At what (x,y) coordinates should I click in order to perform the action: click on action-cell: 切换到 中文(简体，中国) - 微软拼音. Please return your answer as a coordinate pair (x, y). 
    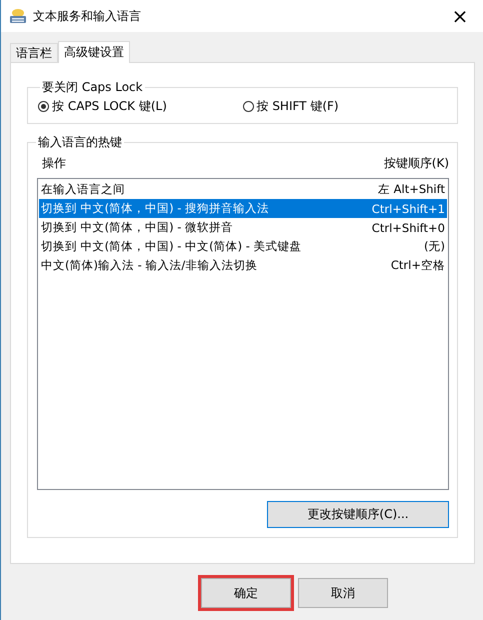
    Looking at the image, I should click on (137, 227).